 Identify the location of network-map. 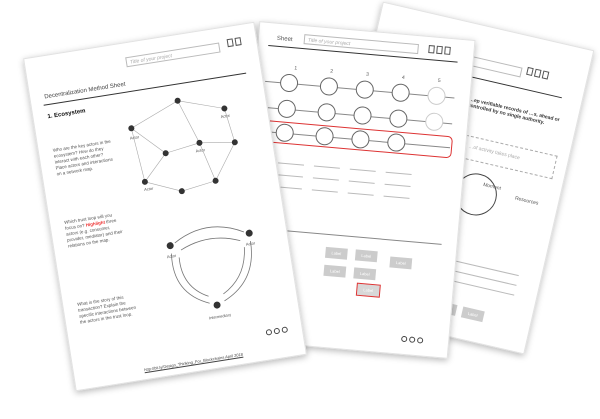
(183, 146).